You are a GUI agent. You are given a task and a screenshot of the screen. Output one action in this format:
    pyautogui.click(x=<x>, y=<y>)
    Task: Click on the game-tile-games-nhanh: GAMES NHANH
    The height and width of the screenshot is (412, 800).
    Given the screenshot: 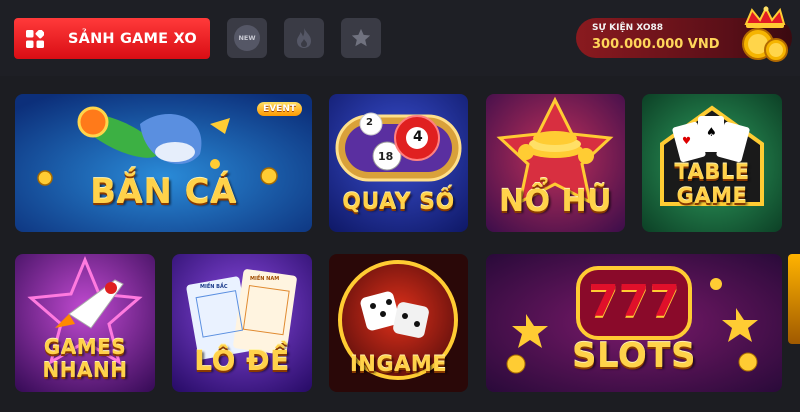 What is the action you would take?
    pyautogui.click(x=85, y=323)
    